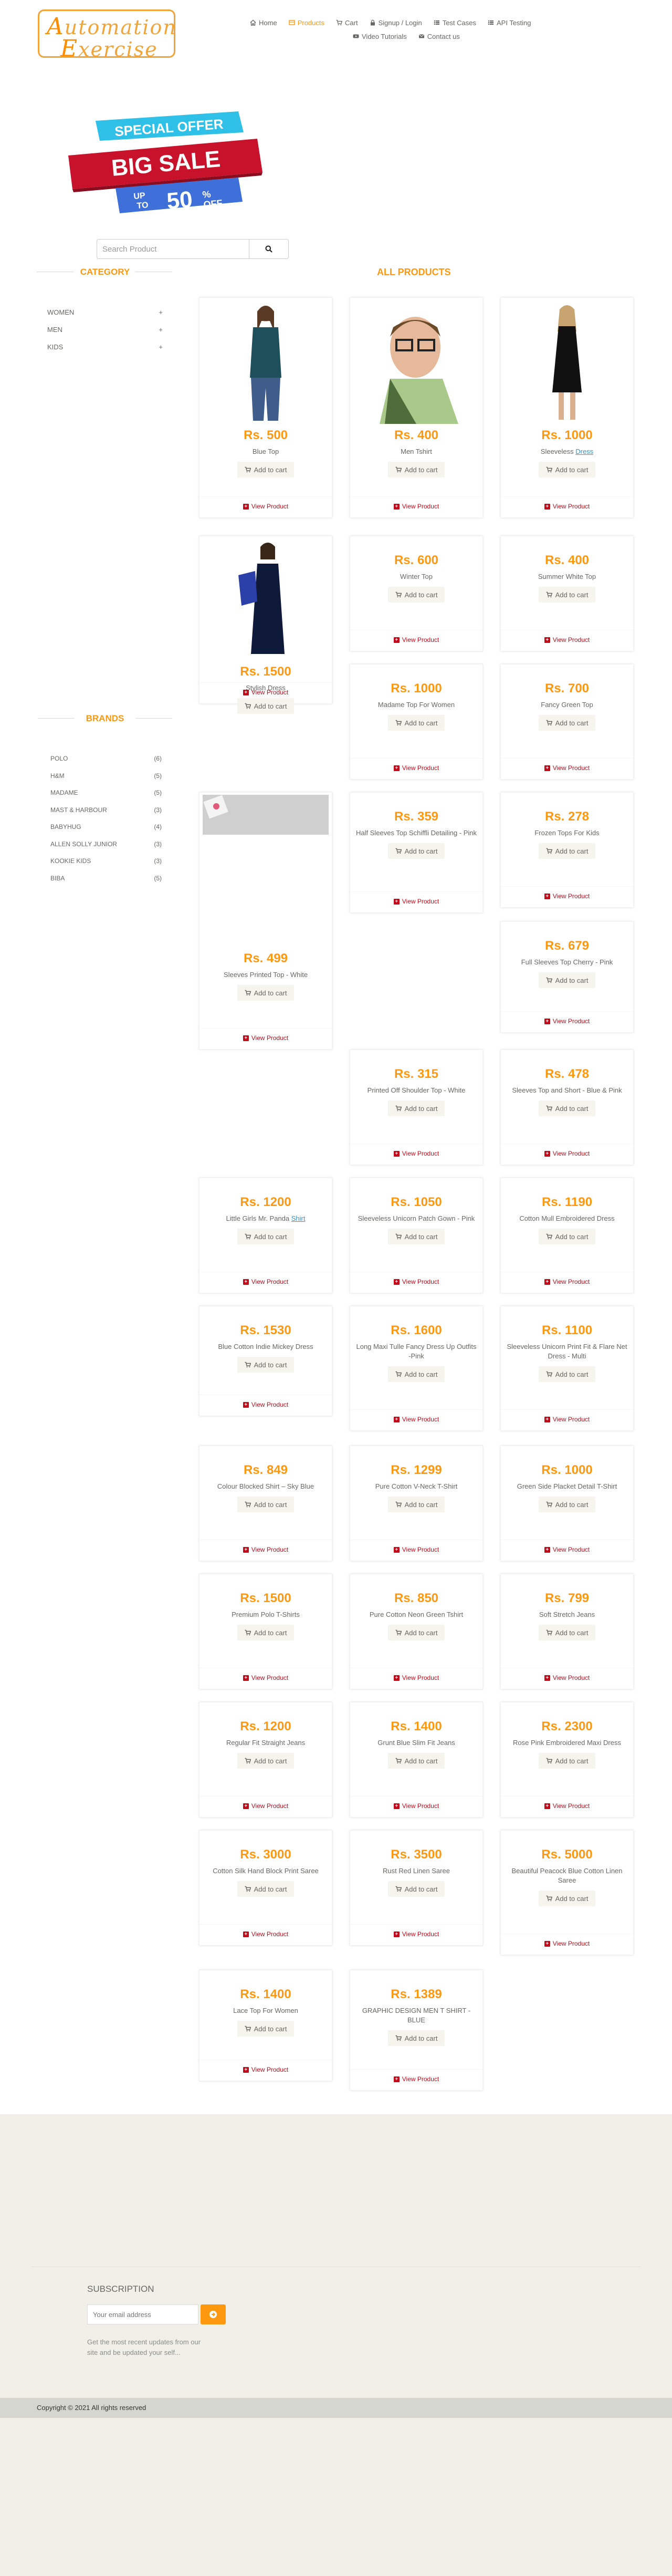 The image size is (672, 2576). I want to click on nav-products: Products, so click(306, 23).